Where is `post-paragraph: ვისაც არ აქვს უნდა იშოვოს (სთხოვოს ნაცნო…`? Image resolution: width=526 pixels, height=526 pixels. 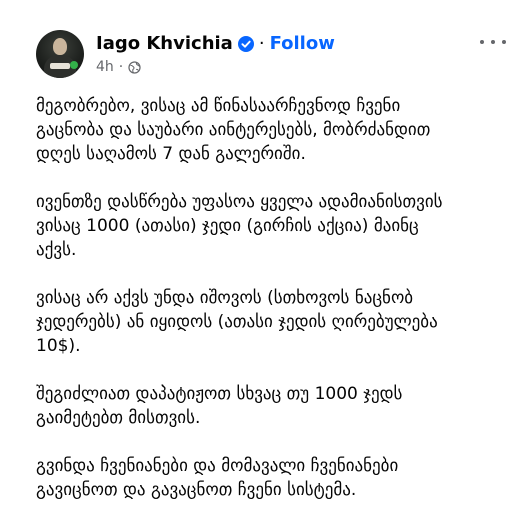 post-paragraph: ვისაც არ აქვს უნდა იშოვოს (სთხოვოს ნაცნო… is located at coordinates (237, 322).